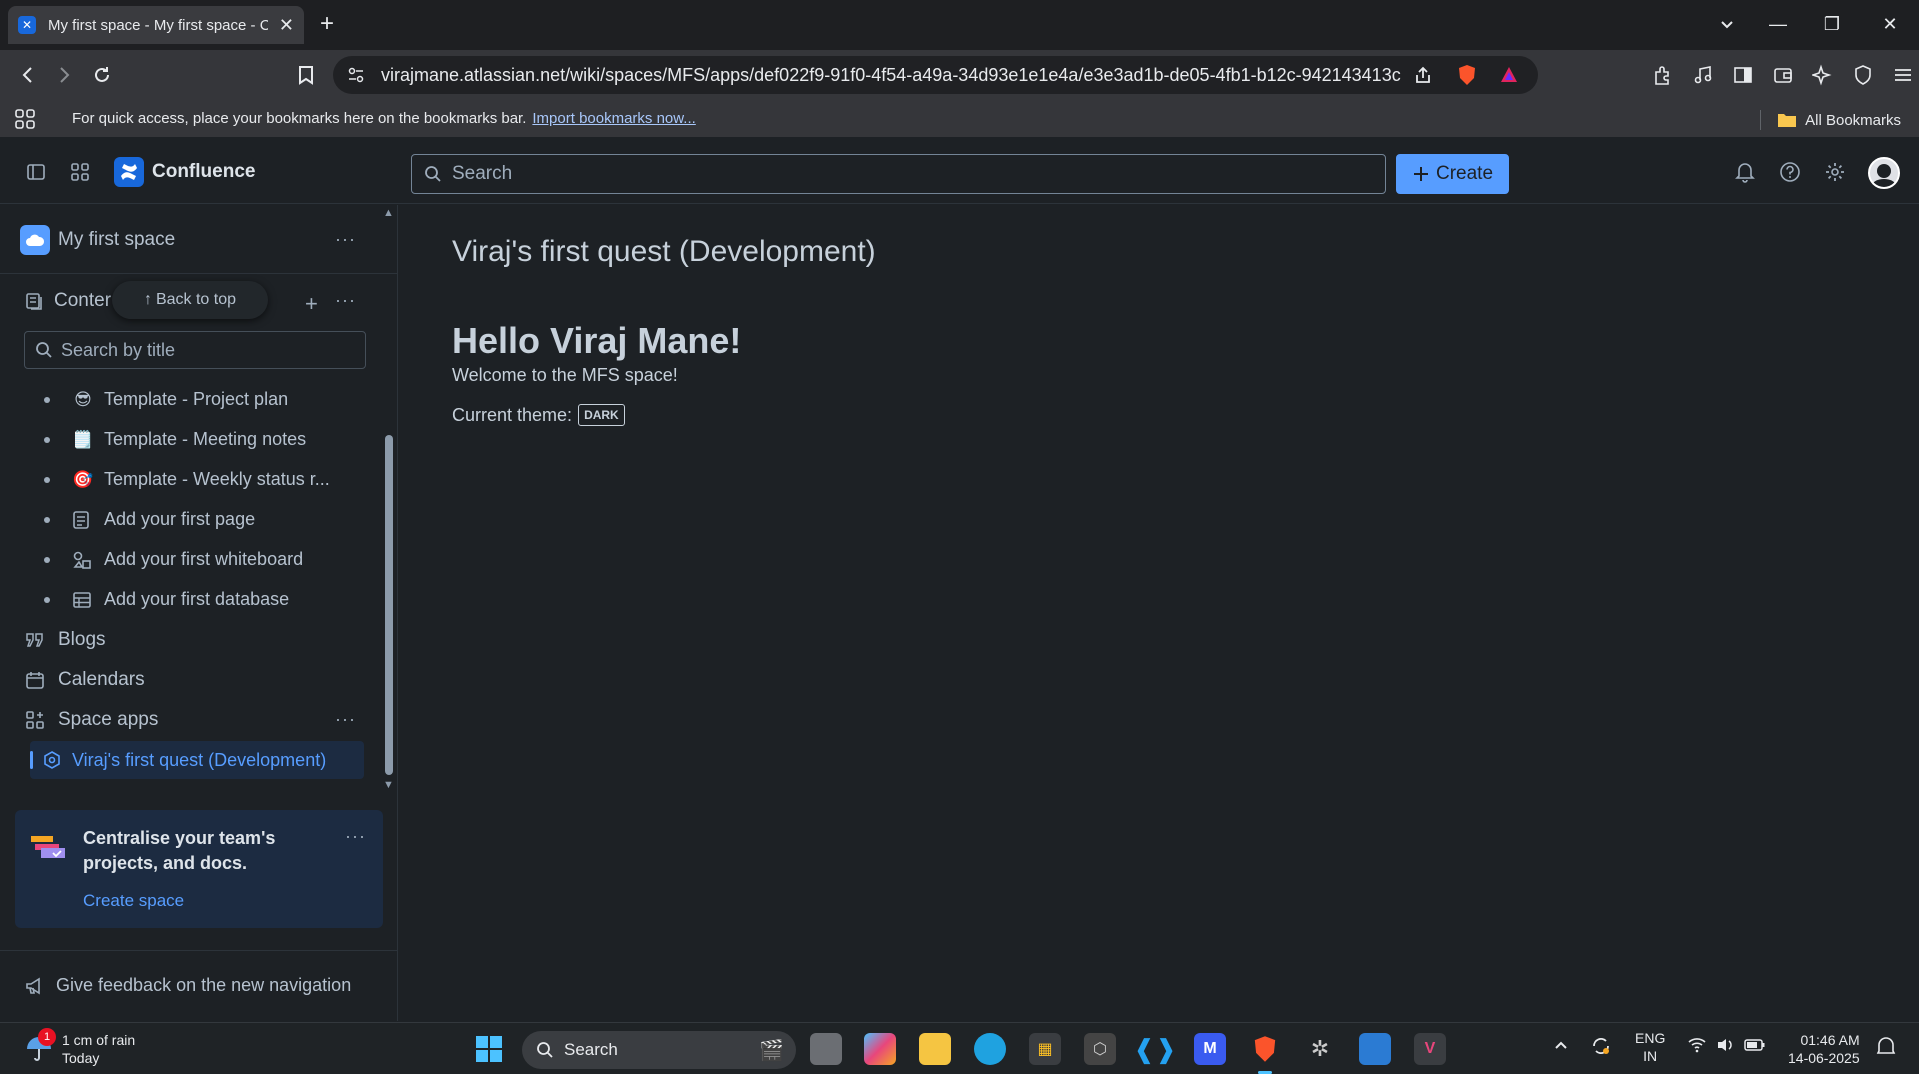 This screenshot has width=1919, height=1074. Describe the element at coordinates (1886, 1047) in the screenshot. I see `notification-center-icon` at that location.